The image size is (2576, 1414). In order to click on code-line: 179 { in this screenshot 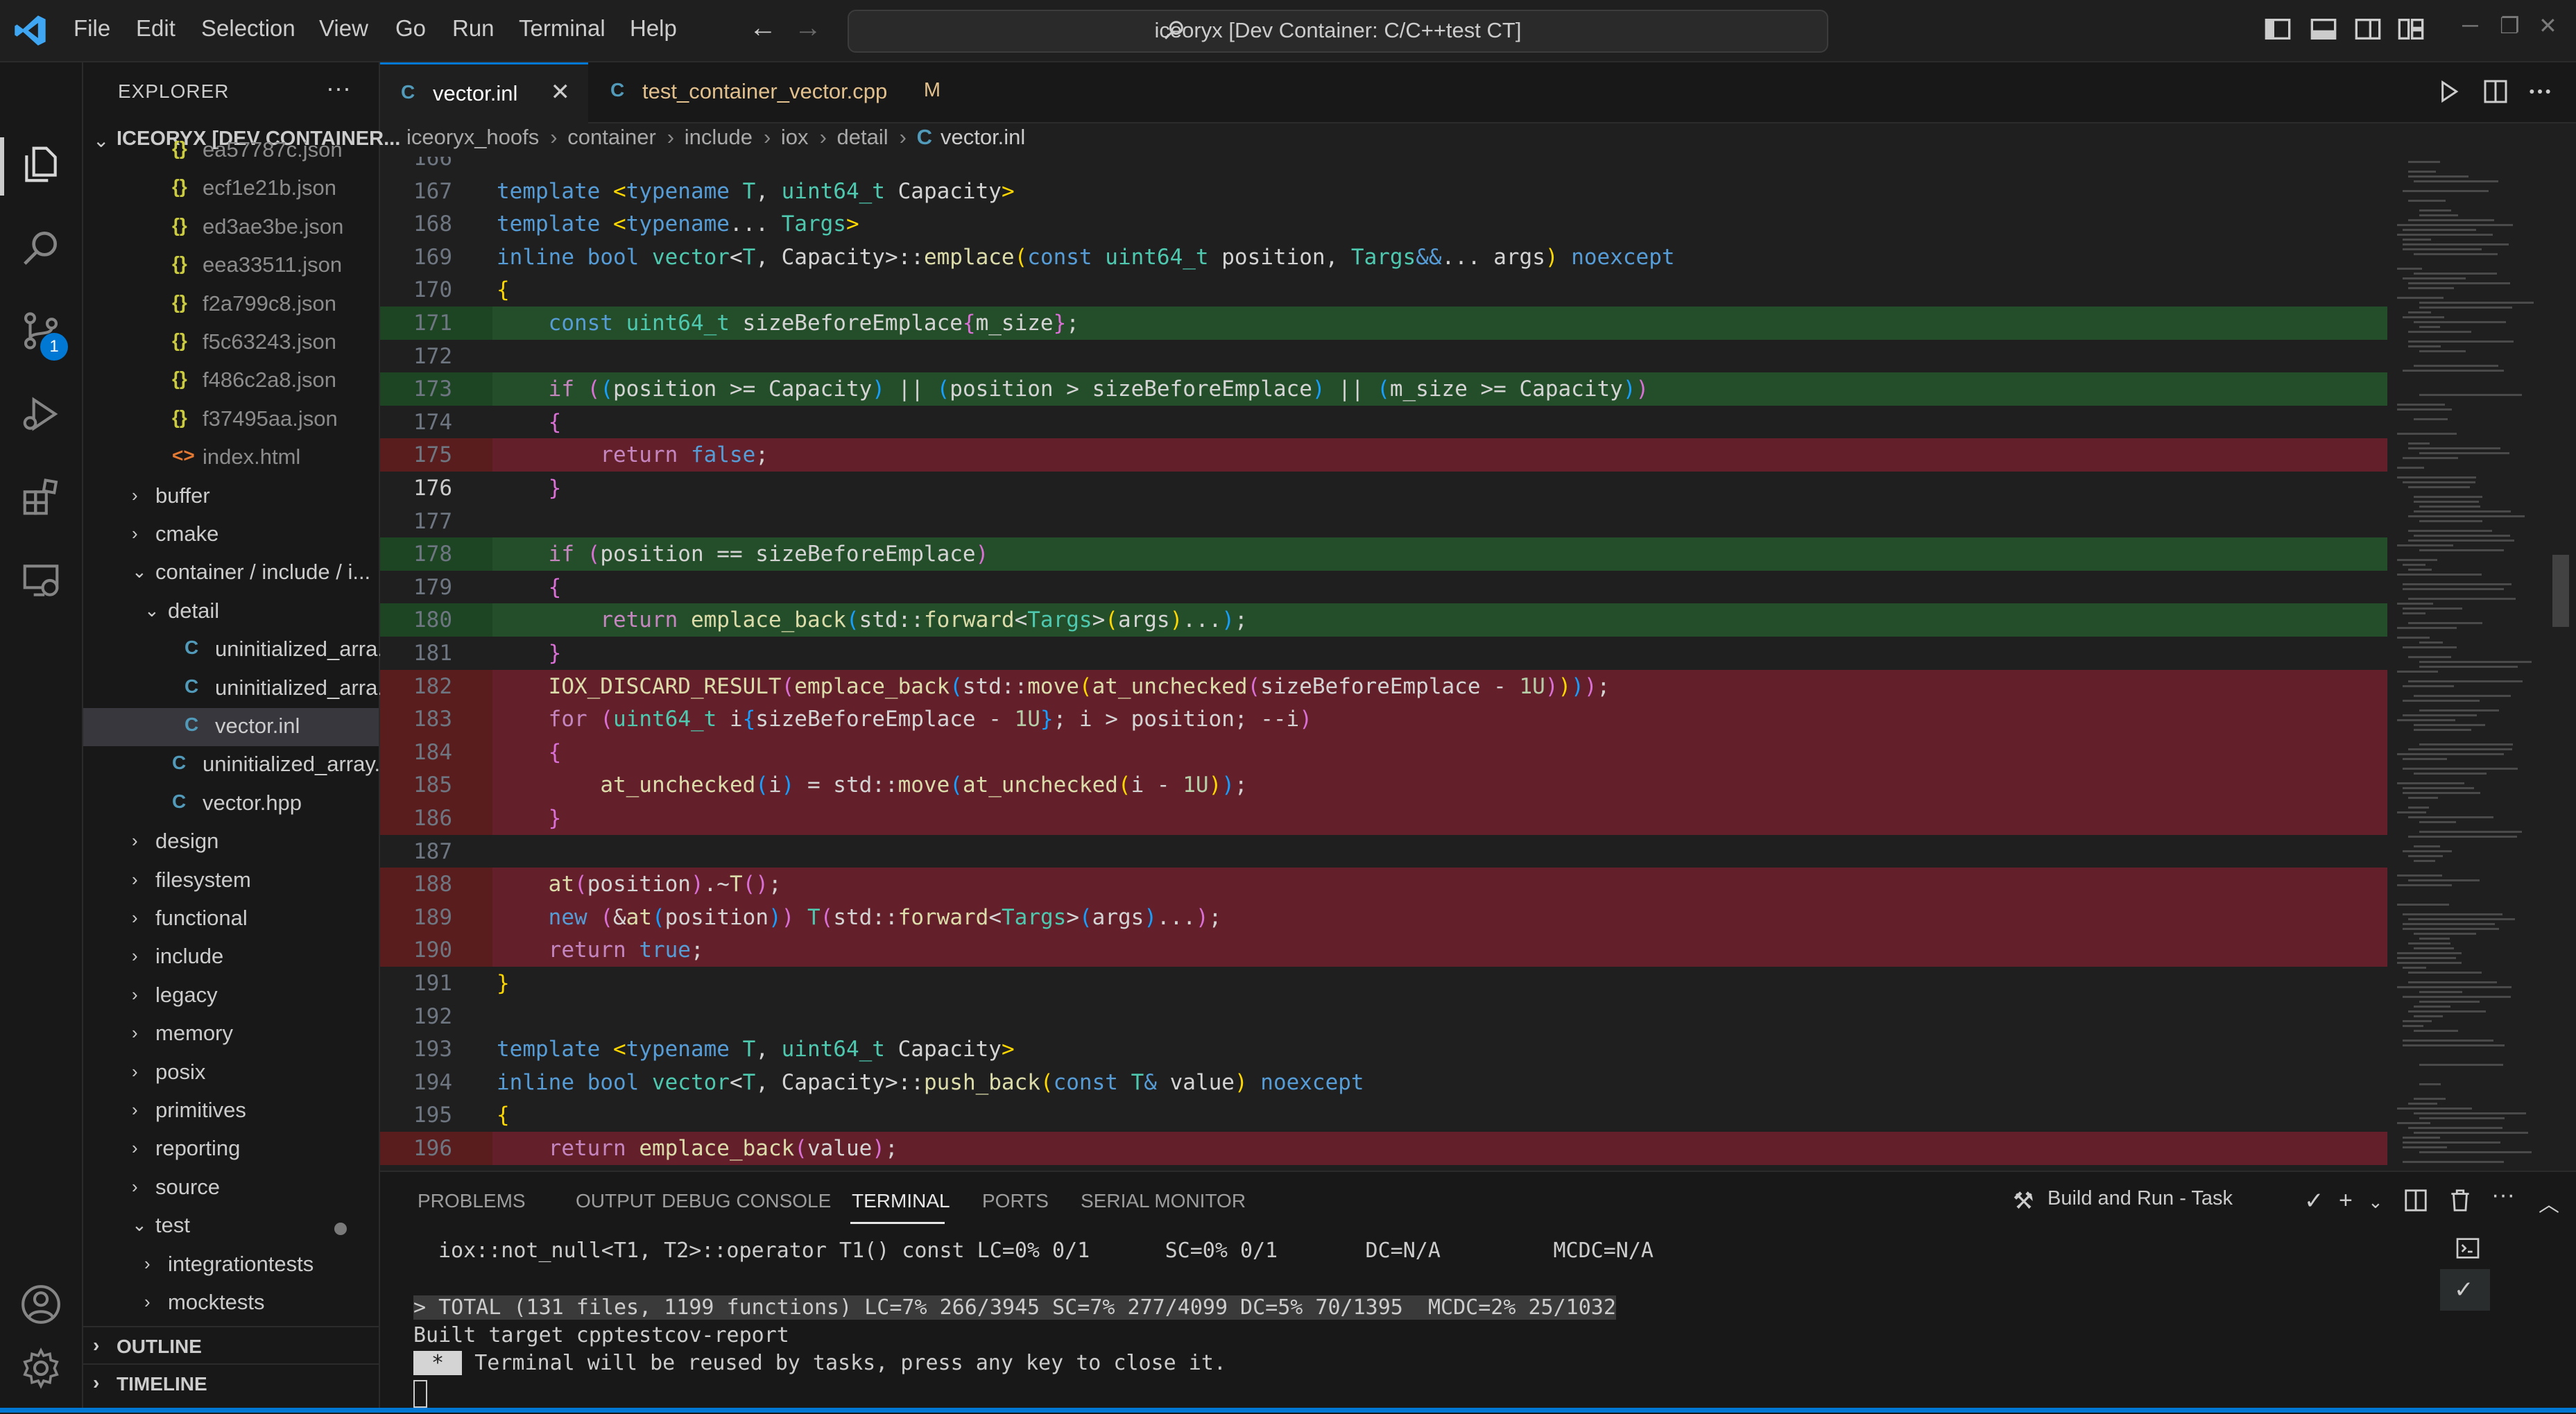, I will do `click(1383, 588)`.